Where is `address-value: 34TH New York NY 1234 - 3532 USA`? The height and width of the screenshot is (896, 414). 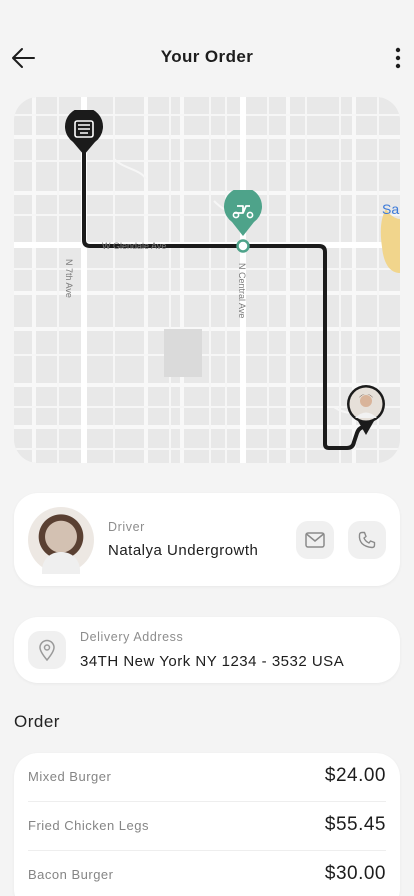 address-value: 34TH New York NY 1234 - 3532 USA is located at coordinates (212, 661).